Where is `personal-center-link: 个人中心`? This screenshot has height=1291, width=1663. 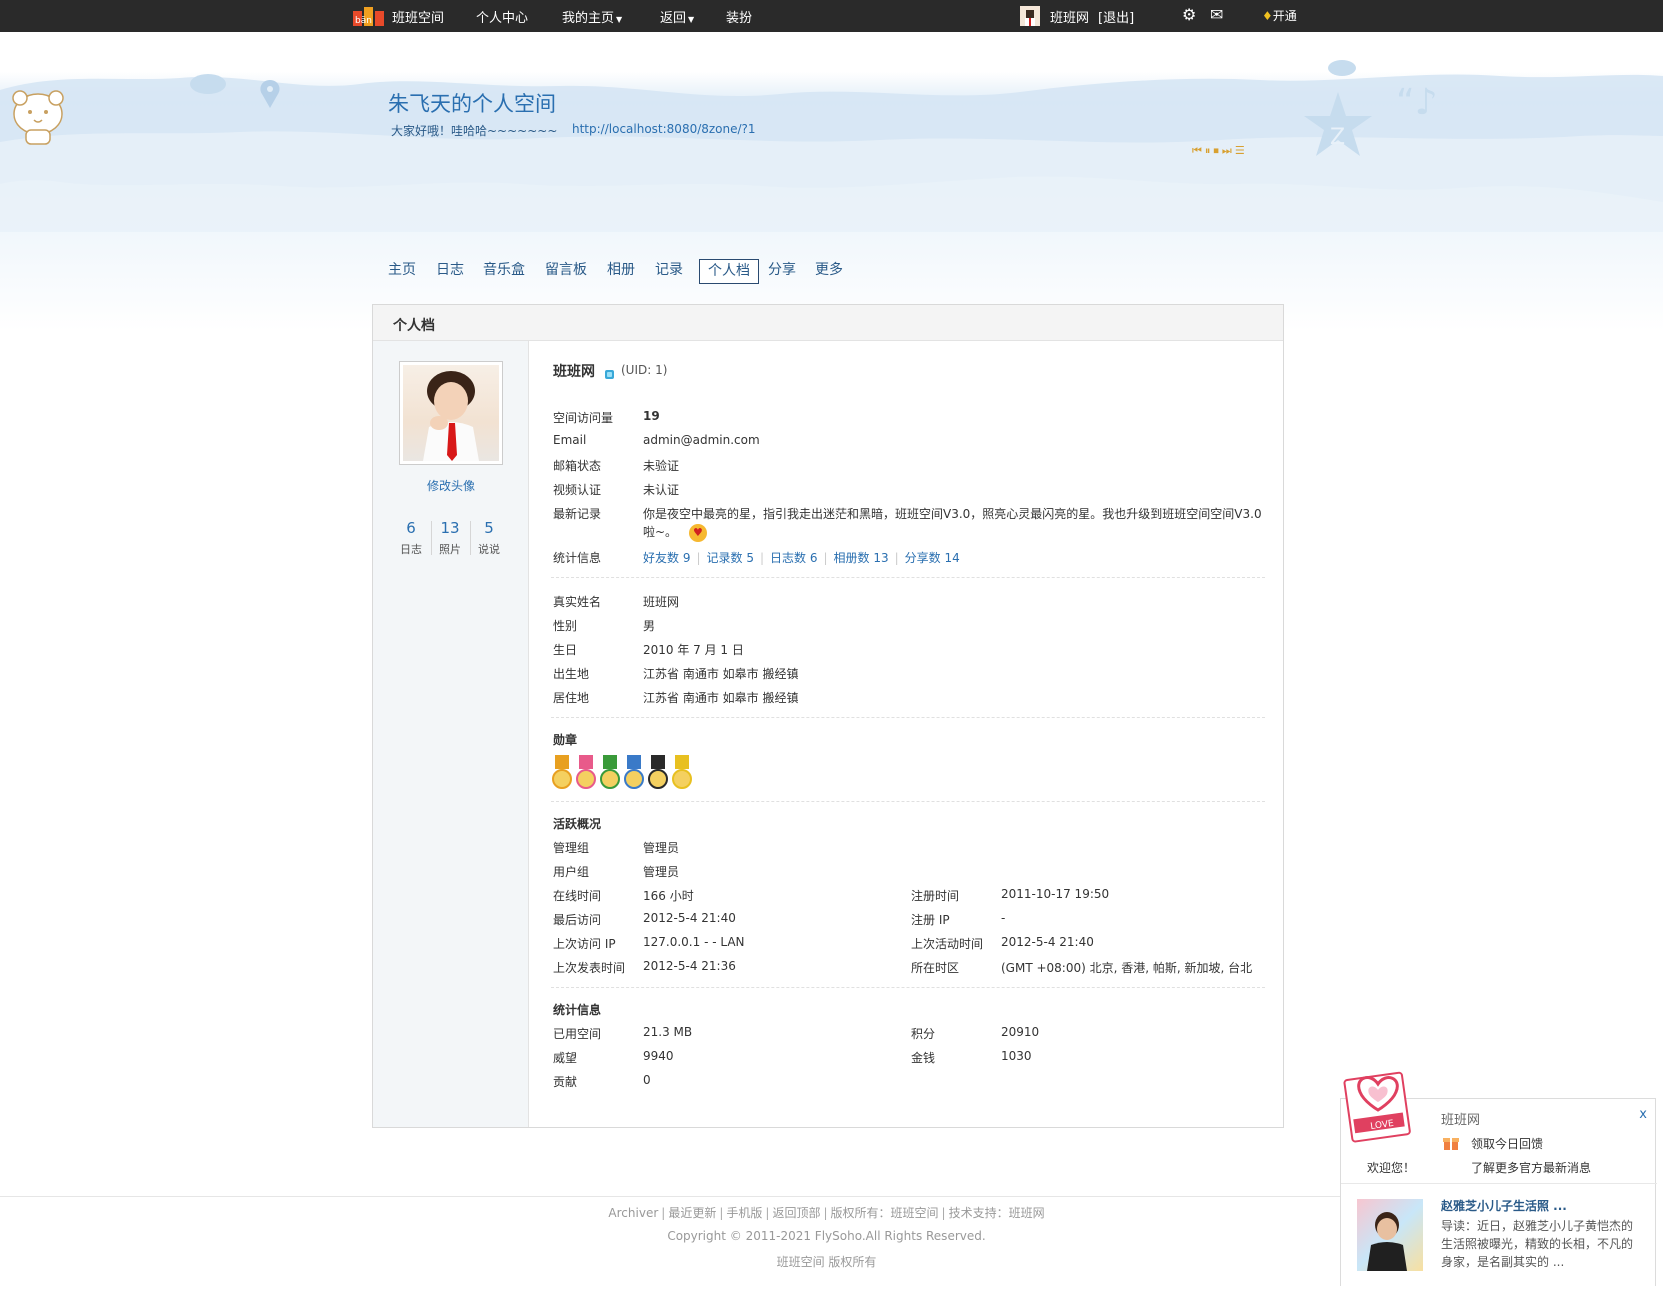 personal-center-link: 个人中心 is located at coordinates (502, 16).